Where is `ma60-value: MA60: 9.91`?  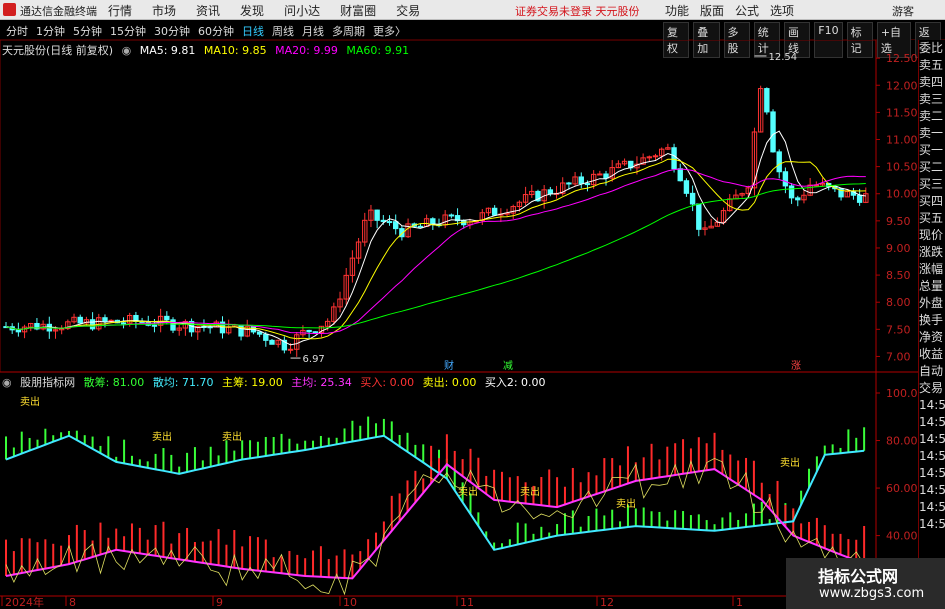 ma60-value: MA60: 9.91 is located at coordinates (378, 50).